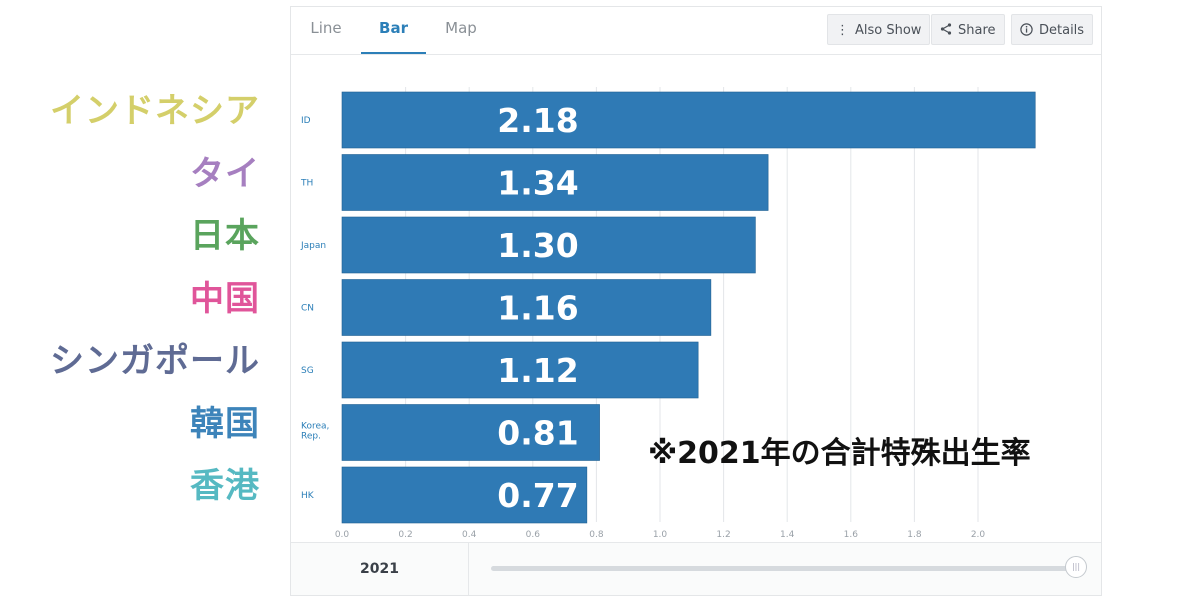 The image size is (1200, 600). Describe the element at coordinates (225, 298) in the screenshot. I see `overlay-country-label: 中国` at that location.